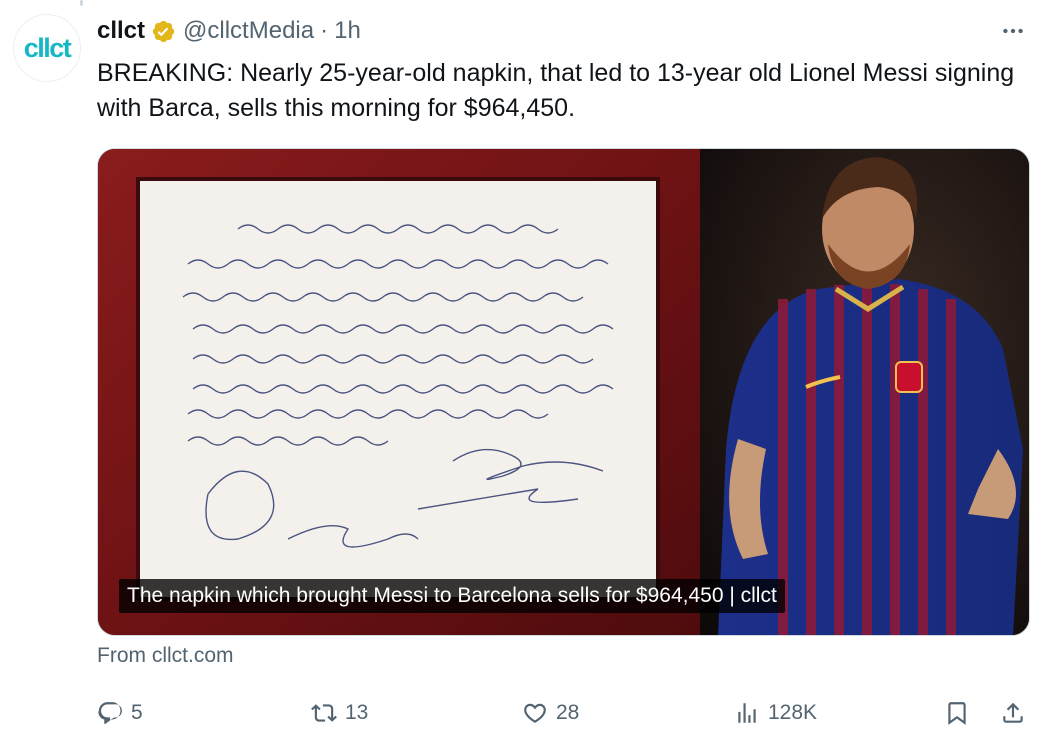 Image resolution: width=1050 pixels, height=744 pixels. What do you see at coordinates (339, 713) in the screenshot?
I see `repost-button: 13` at bounding box center [339, 713].